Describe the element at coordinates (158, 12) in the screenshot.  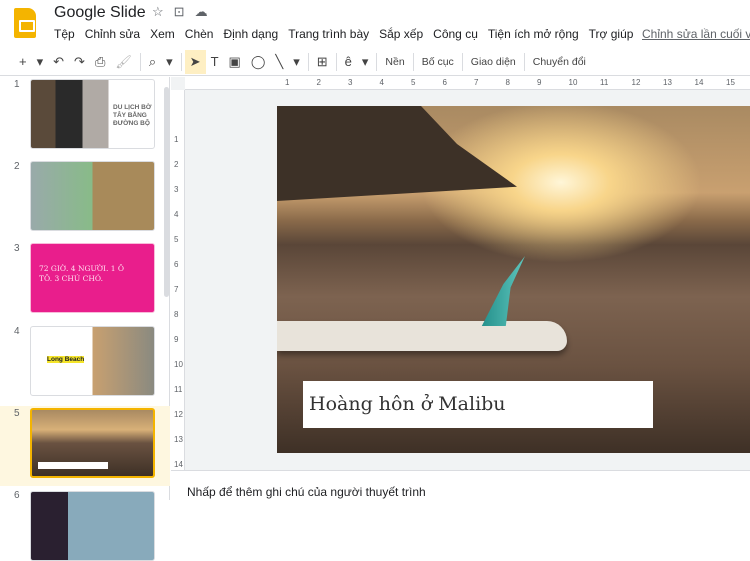
I see `star-icon: ☆` at that location.